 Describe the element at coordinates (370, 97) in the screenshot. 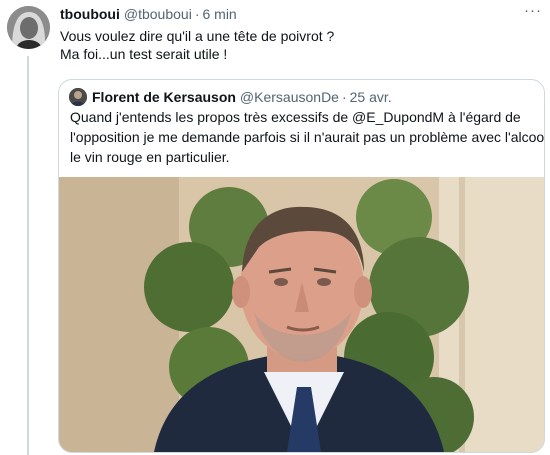

I see `quoted-tweet-time: 25 avr.` at that location.